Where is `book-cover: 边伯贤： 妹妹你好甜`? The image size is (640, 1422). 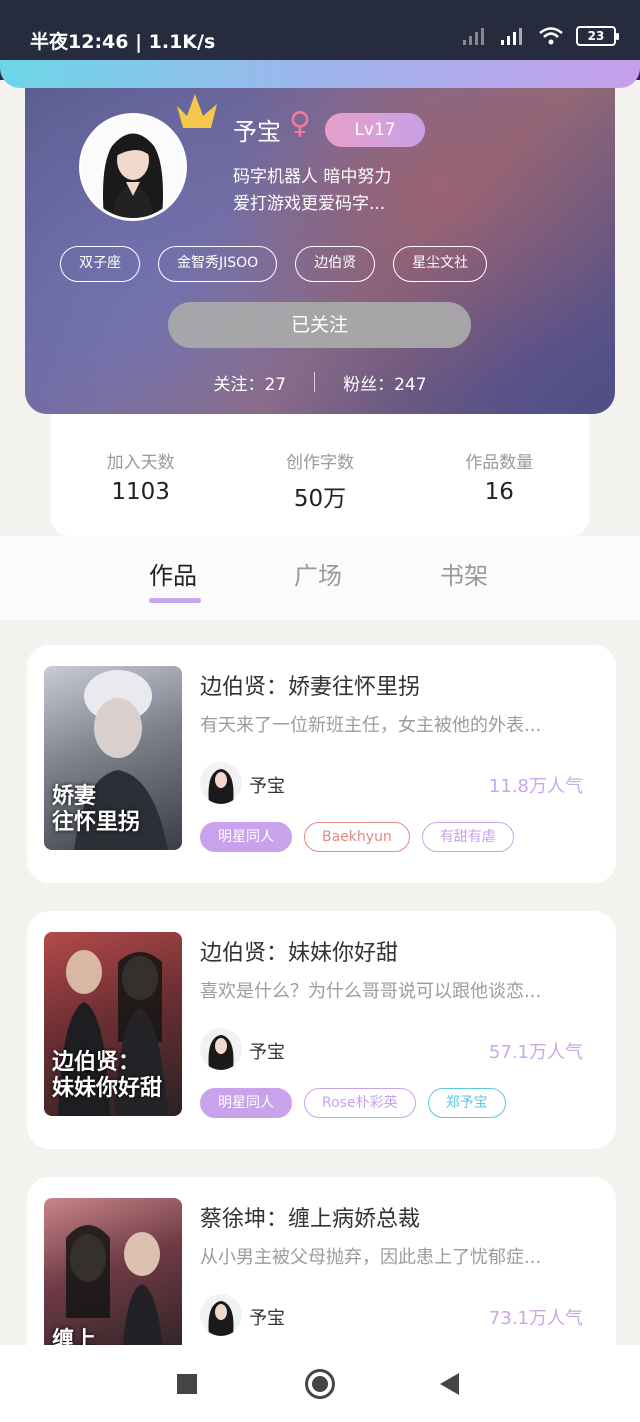
book-cover: 边伯贤： 妹妹你好甜 is located at coordinates (113, 1024).